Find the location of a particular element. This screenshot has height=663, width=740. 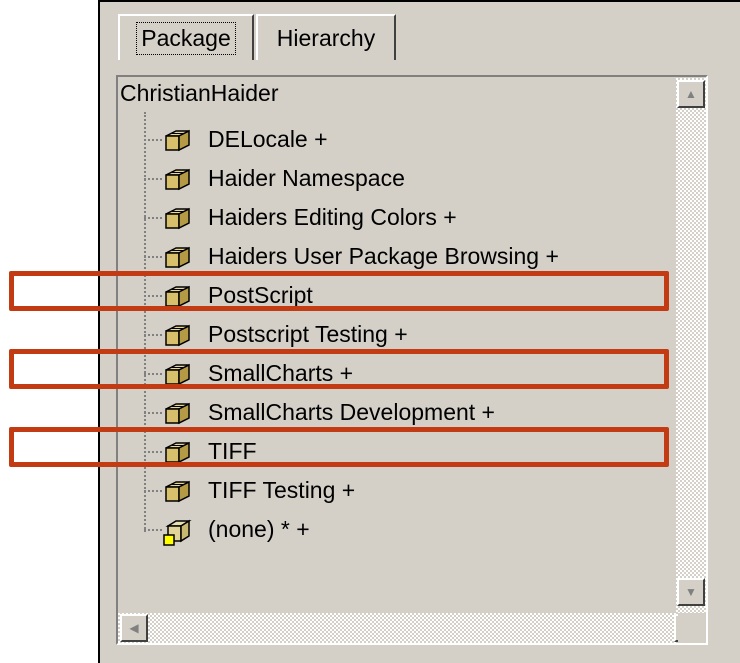

tab-hierarchy-label: Hierarchy is located at coordinates (326, 37).